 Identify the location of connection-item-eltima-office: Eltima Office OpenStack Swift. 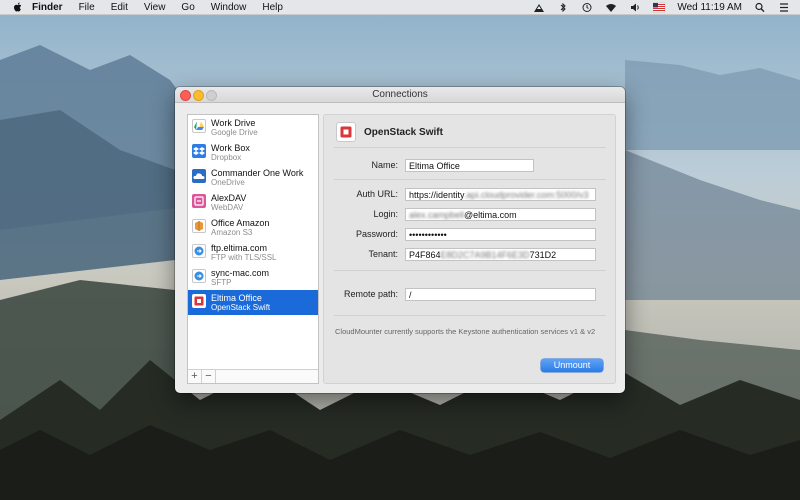
(253, 302).